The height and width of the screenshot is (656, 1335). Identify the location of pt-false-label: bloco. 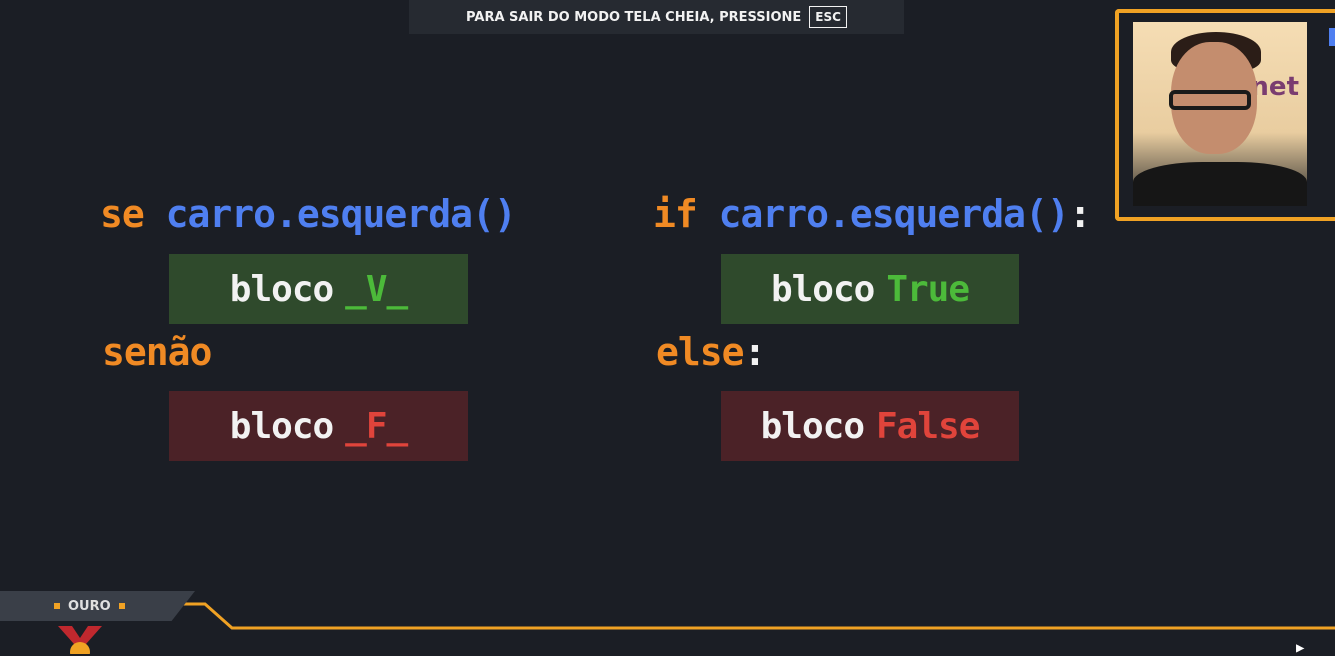
(281, 426).